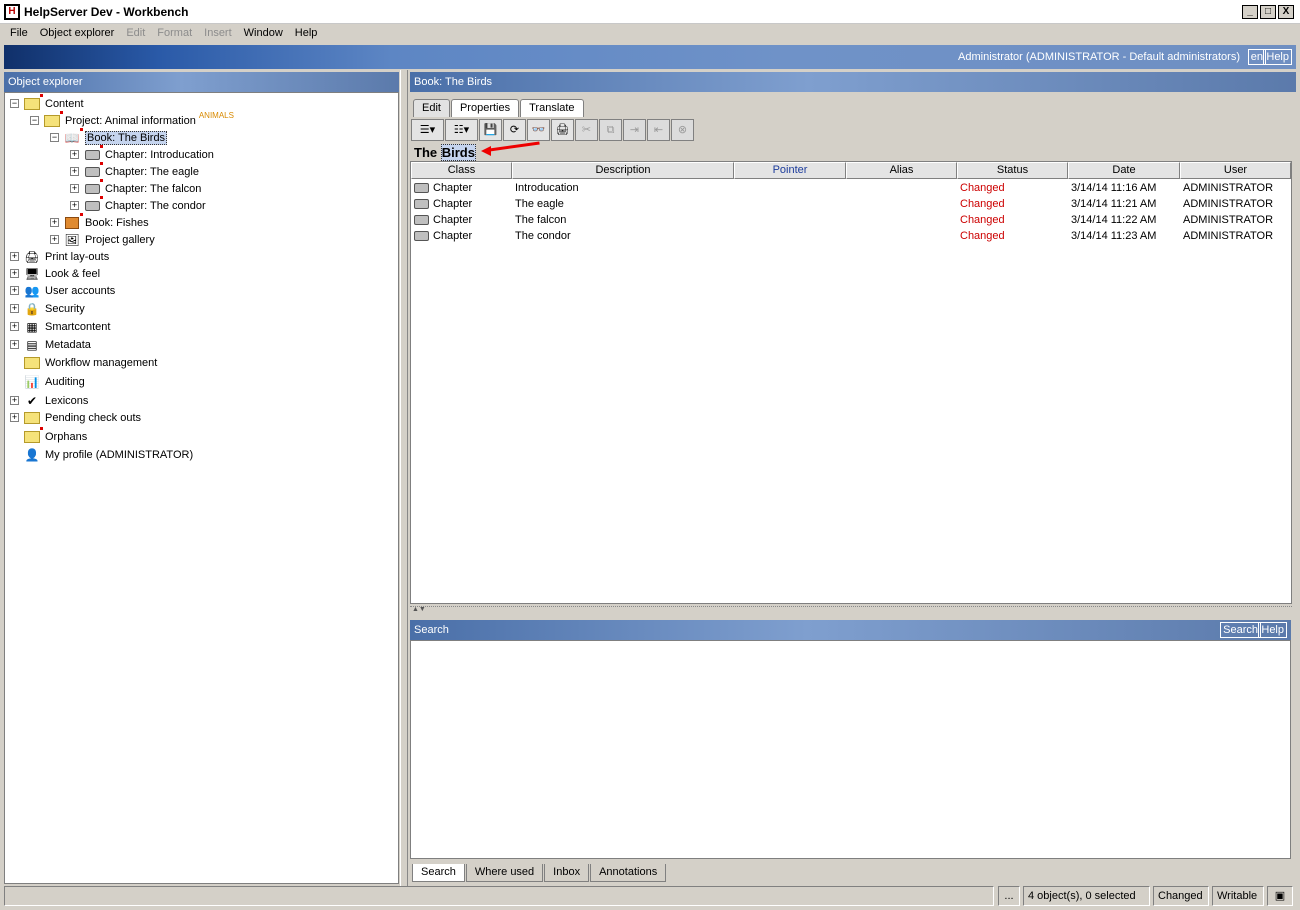 The image size is (1300, 910). I want to click on menu-edit: Edit, so click(135, 33).